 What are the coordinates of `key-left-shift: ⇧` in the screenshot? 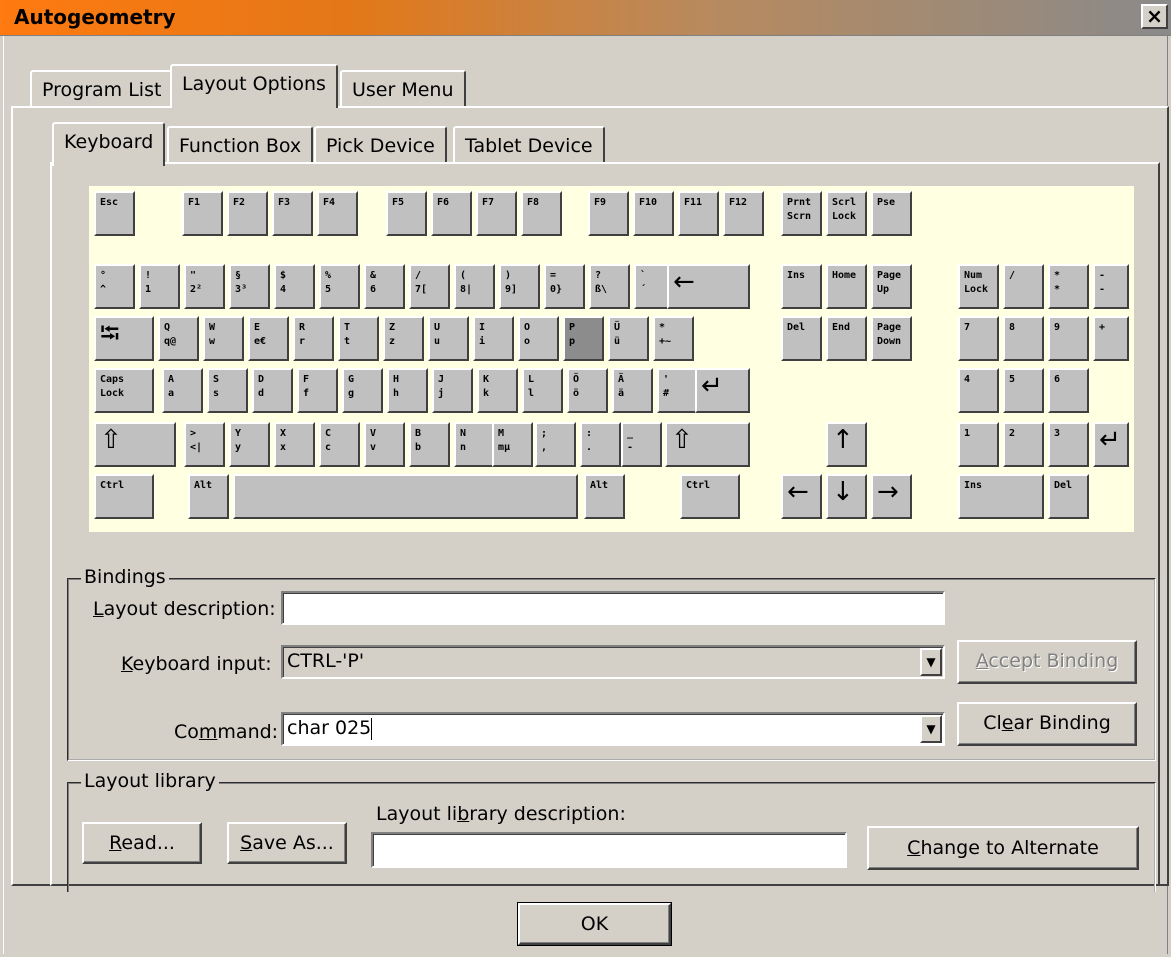 It's located at (135, 444).